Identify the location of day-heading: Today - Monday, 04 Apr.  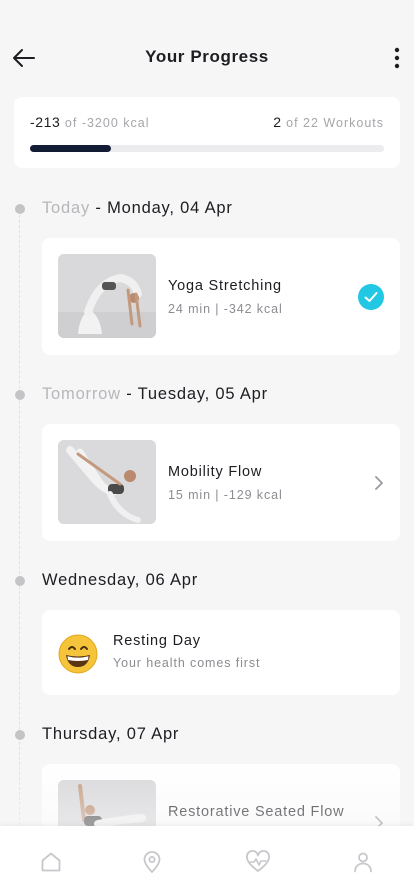
(137, 208).